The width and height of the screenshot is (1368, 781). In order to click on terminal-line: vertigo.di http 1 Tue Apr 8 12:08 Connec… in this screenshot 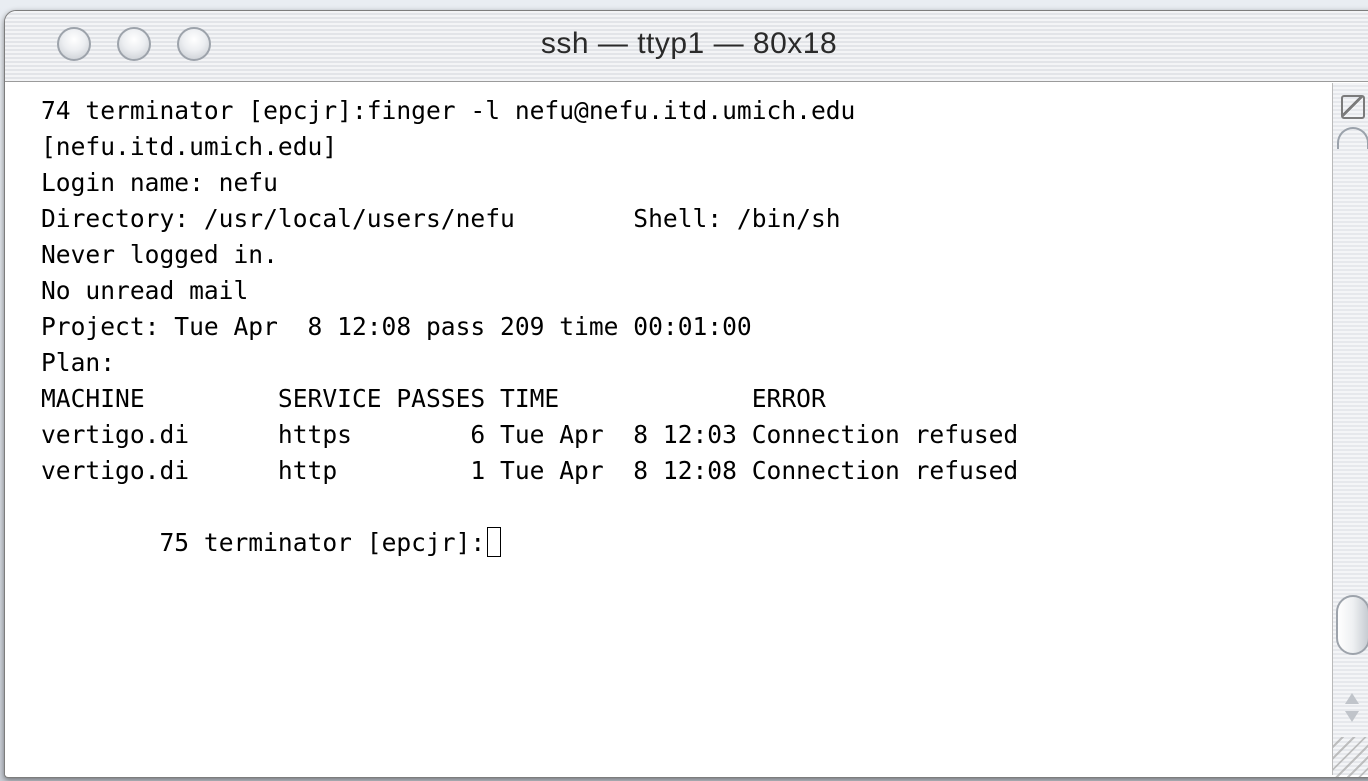, I will do `click(530, 470)`.